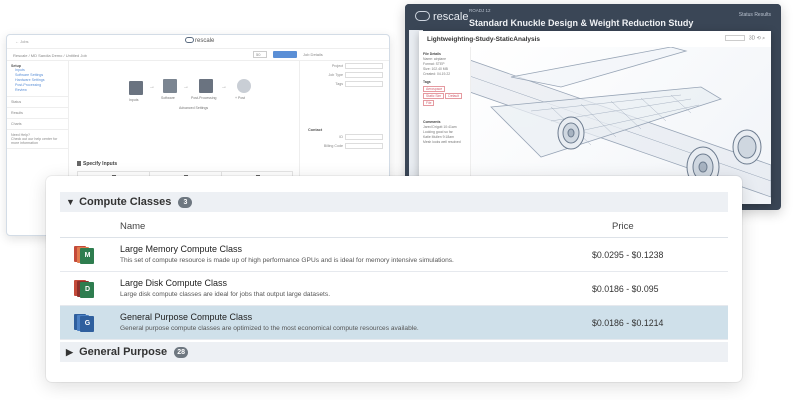 This screenshot has height=400, width=800. Describe the element at coordinates (394, 352) in the screenshot. I see `general-purpose-group-header: ▶ General Purpose 28` at that location.